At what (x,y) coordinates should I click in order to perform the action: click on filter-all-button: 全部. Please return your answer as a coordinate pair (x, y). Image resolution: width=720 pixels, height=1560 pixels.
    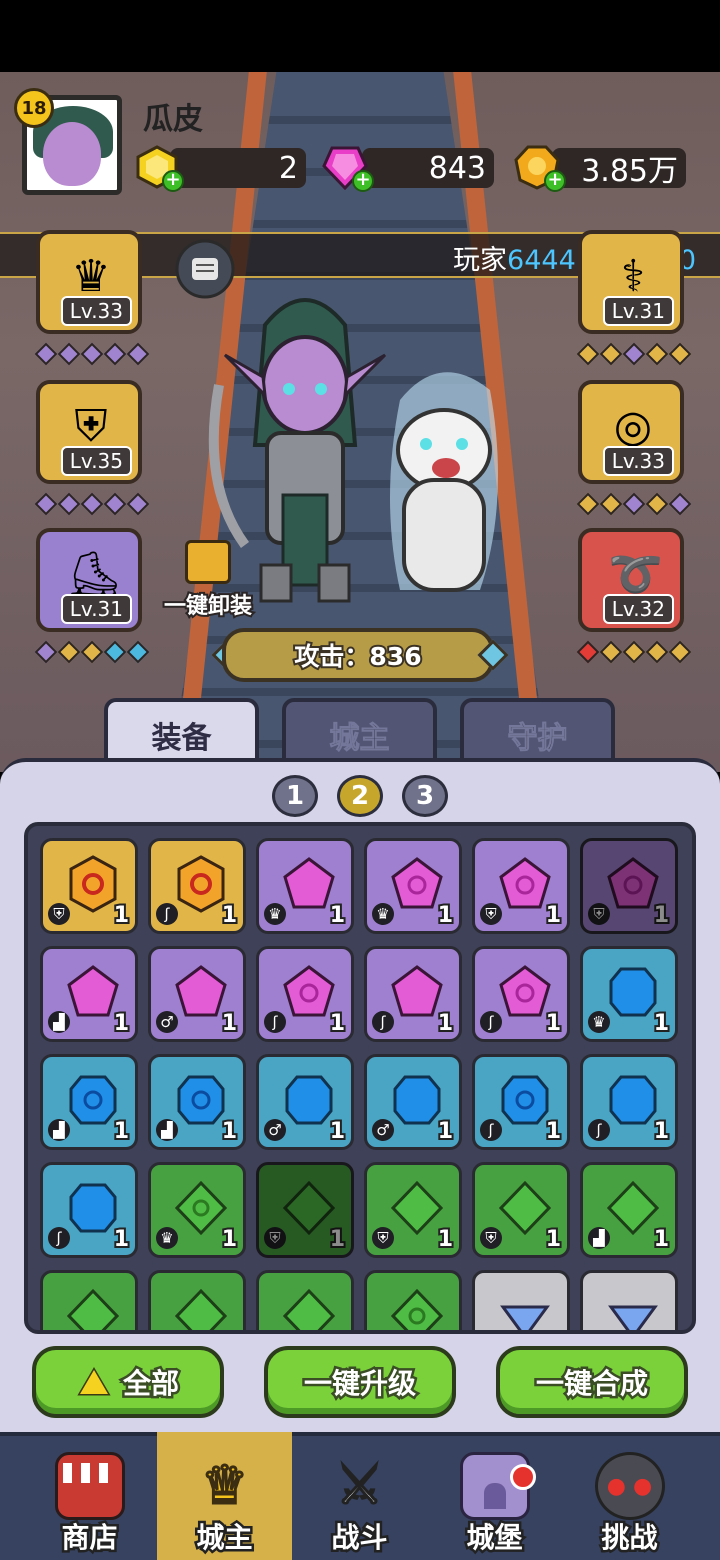
    Looking at the image, I should click on (128, 1382).